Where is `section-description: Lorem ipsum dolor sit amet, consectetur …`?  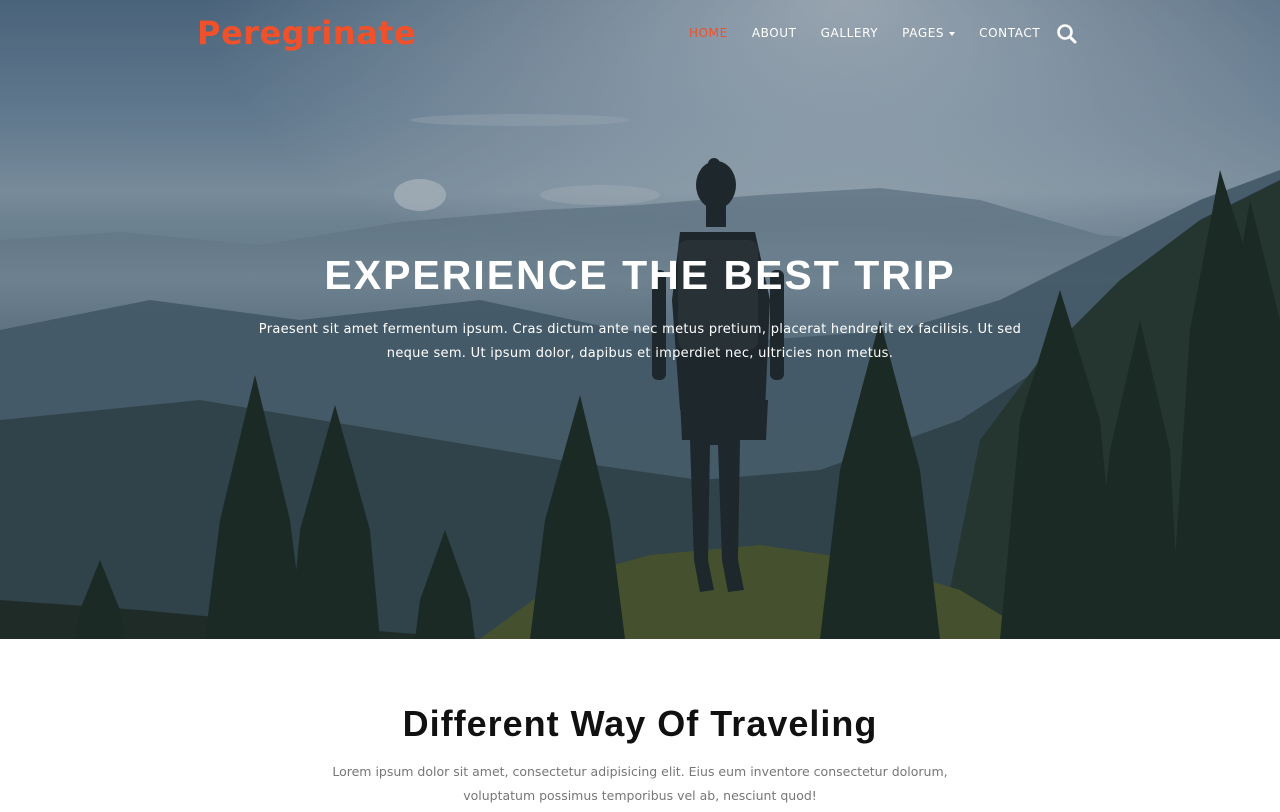
section-description: Lorem ipsum dolor sit amet, consectetur … is located at coordinates (640, 783).